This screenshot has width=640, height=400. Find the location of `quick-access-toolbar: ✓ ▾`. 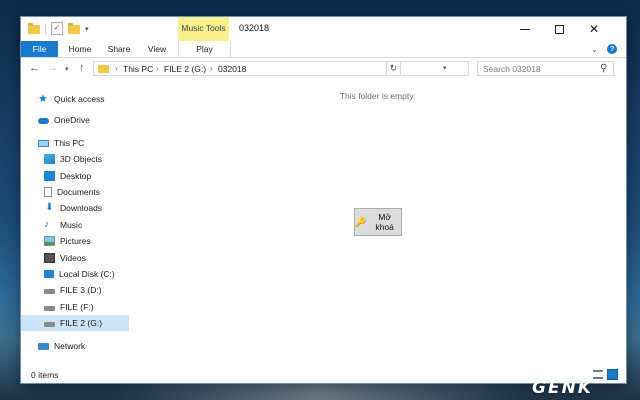

quick-access-toolbar: ✓ ▾ is located at coordinates (58, 28).